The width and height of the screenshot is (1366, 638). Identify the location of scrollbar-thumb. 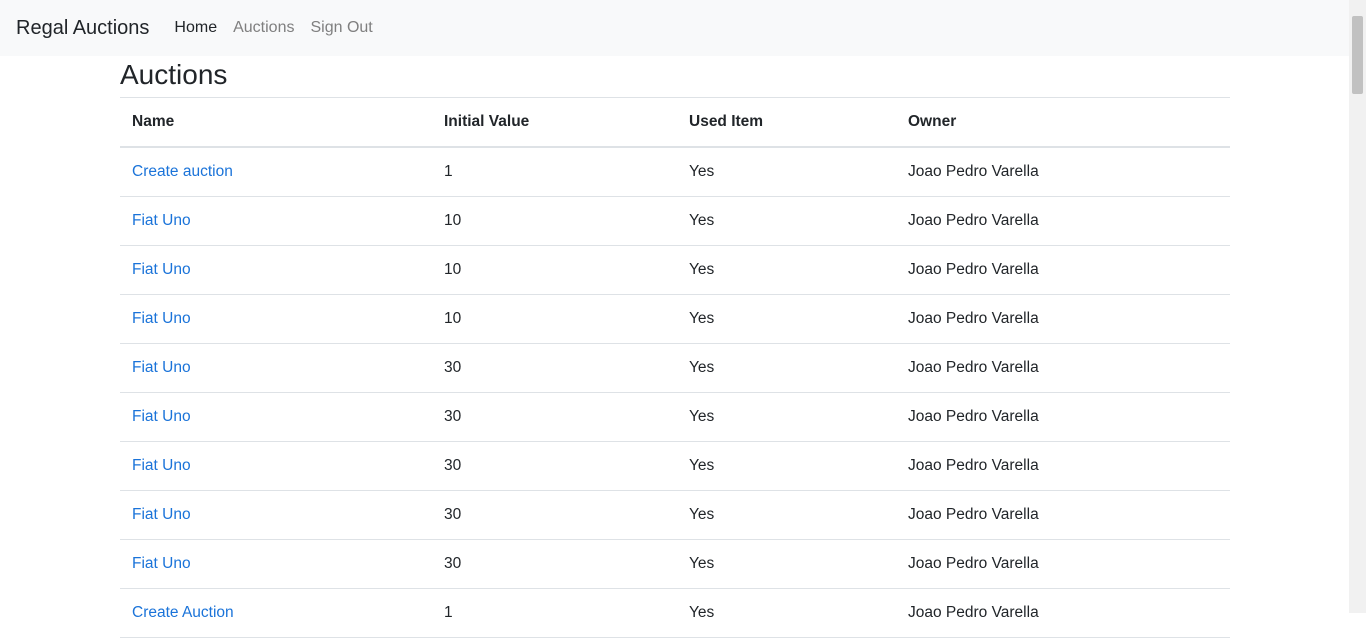
(1357, 55).